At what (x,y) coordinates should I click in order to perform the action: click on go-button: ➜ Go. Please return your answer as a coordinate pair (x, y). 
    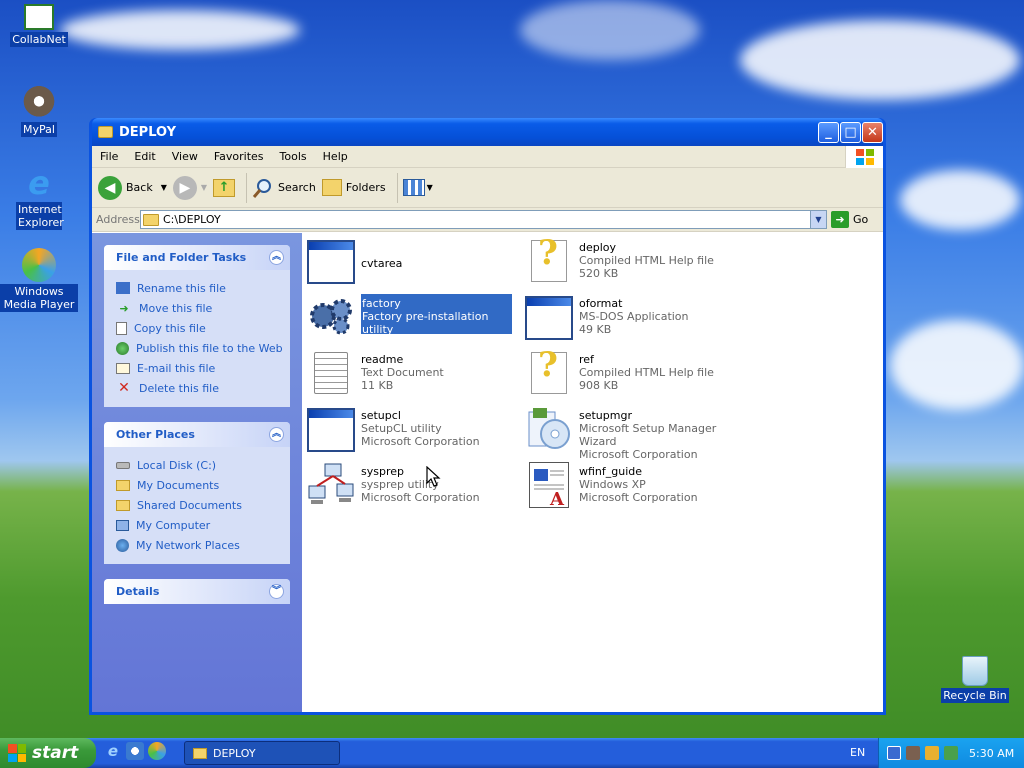
    Looking at the image, I should click on (849, 219).